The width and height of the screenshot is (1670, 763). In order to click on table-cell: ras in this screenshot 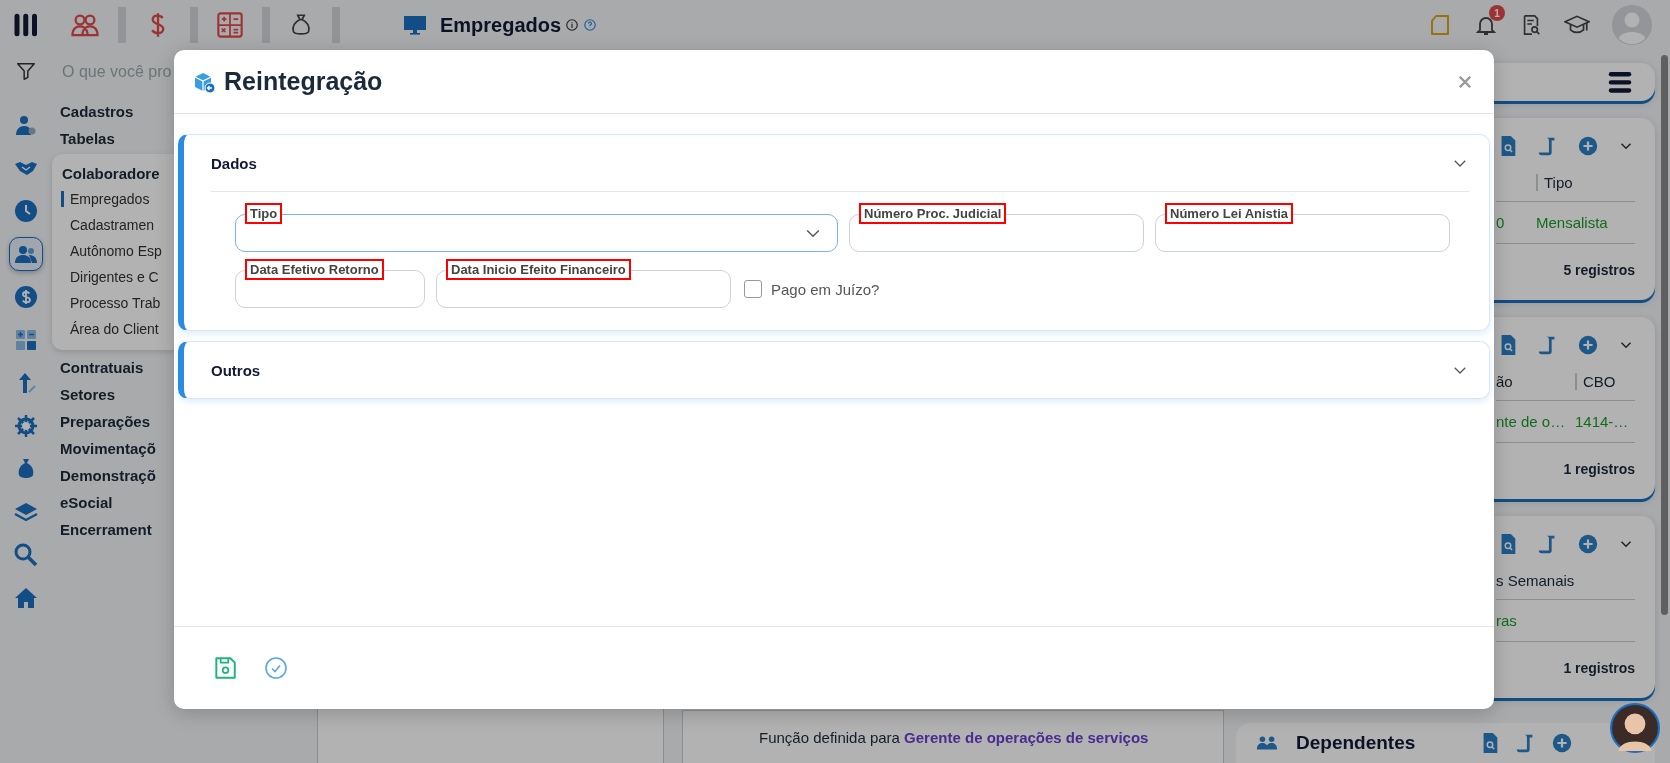, I will do `click(1506, 621)`.